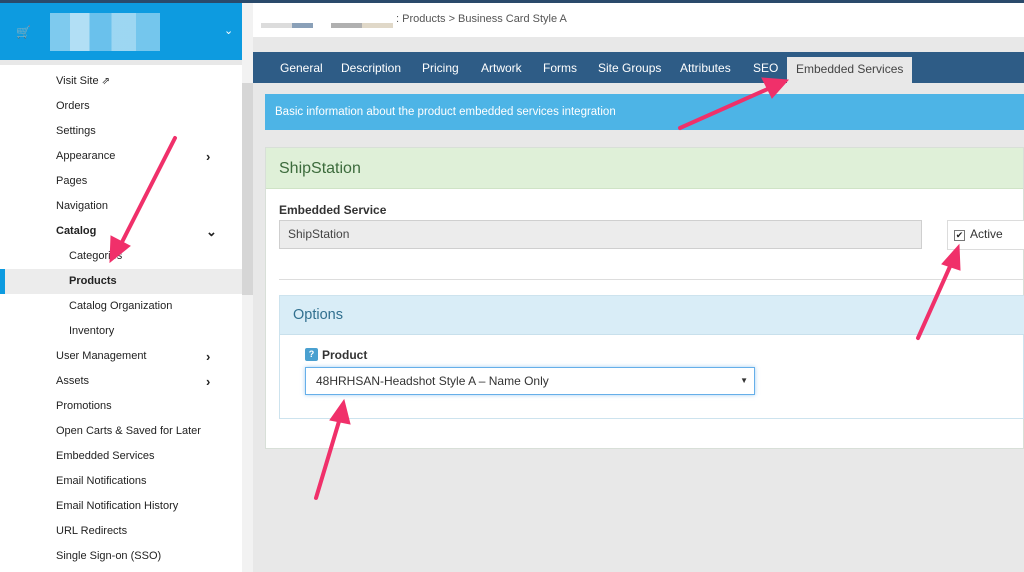 The width and height of the screenshot is (1024, 572). Describe the element at coordinates (109, 556) in the screenshot. I see `sidebar-item-label: Single Sign-on (SSO)` at that location.